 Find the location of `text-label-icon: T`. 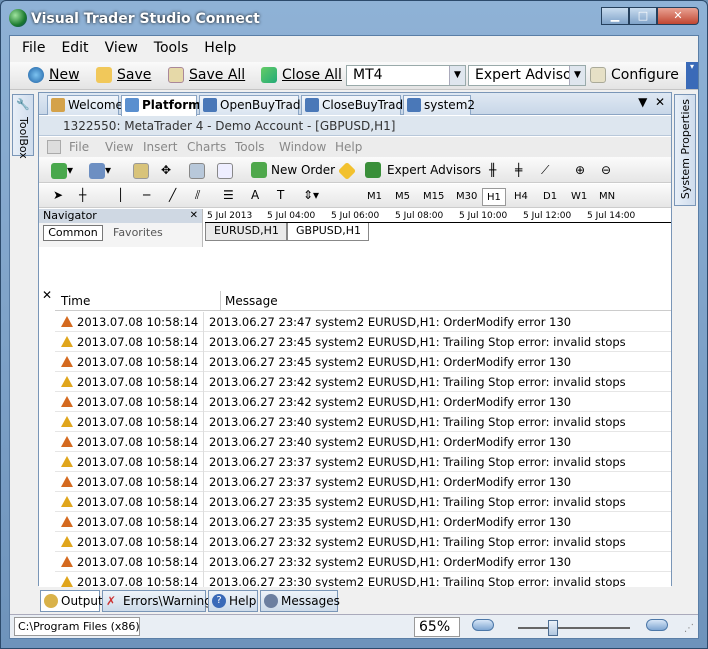

text-label-icon: T is located at coordinates (280, 195).